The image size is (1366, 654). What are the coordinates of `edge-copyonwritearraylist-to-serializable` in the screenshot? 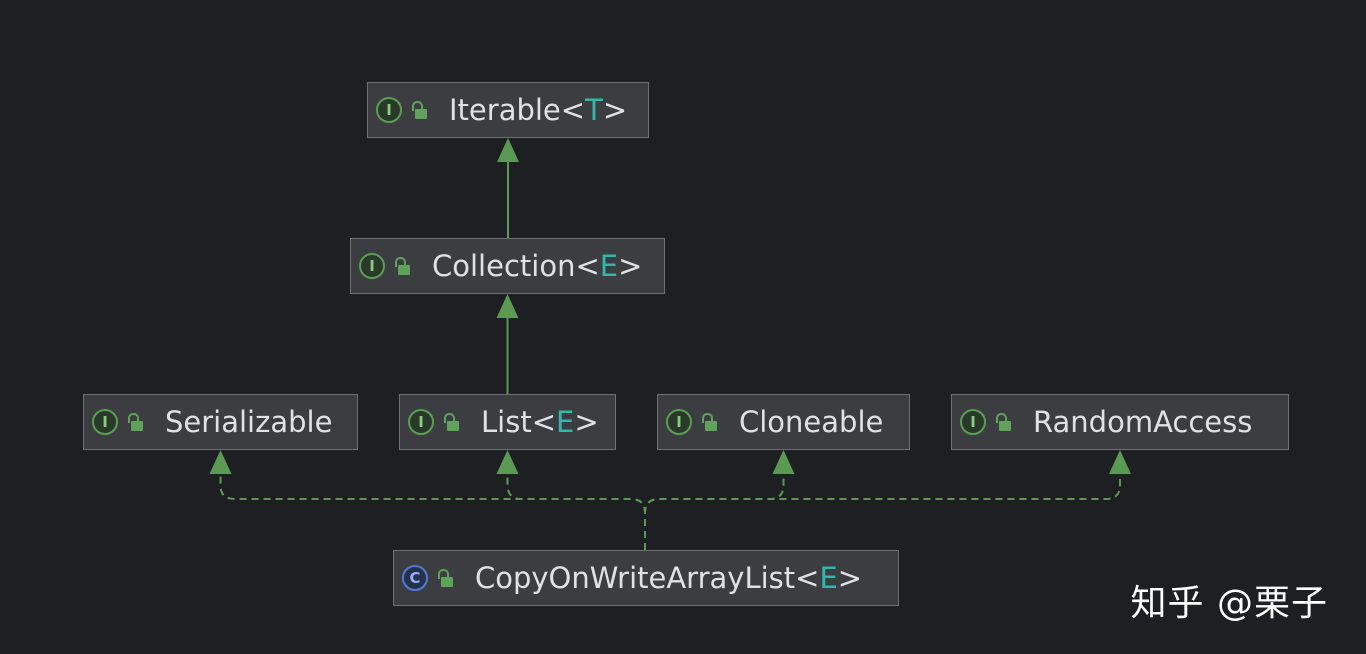 It's located at (432, 510).